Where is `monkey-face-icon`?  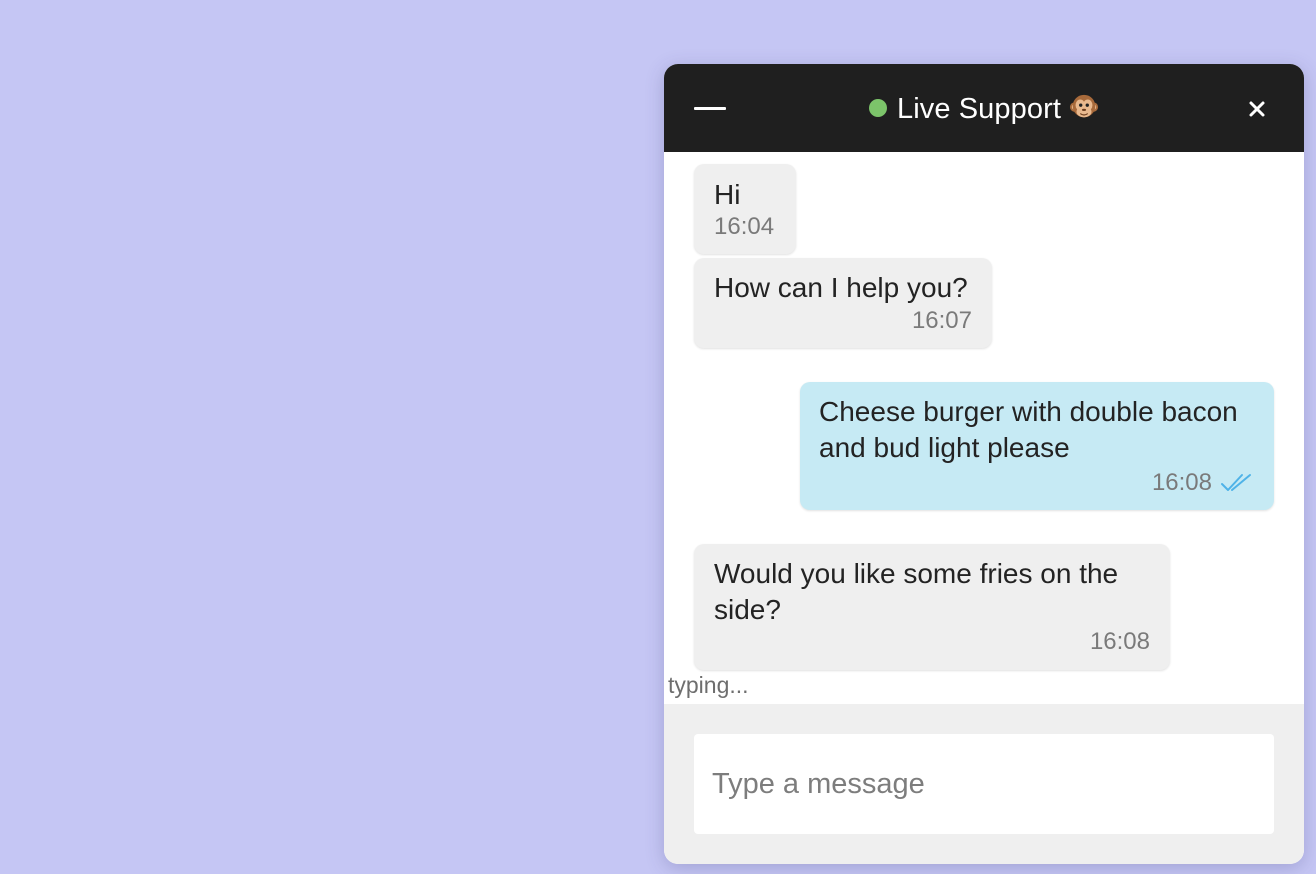 monkey-face-icon is located at coordinates (1084, 106).